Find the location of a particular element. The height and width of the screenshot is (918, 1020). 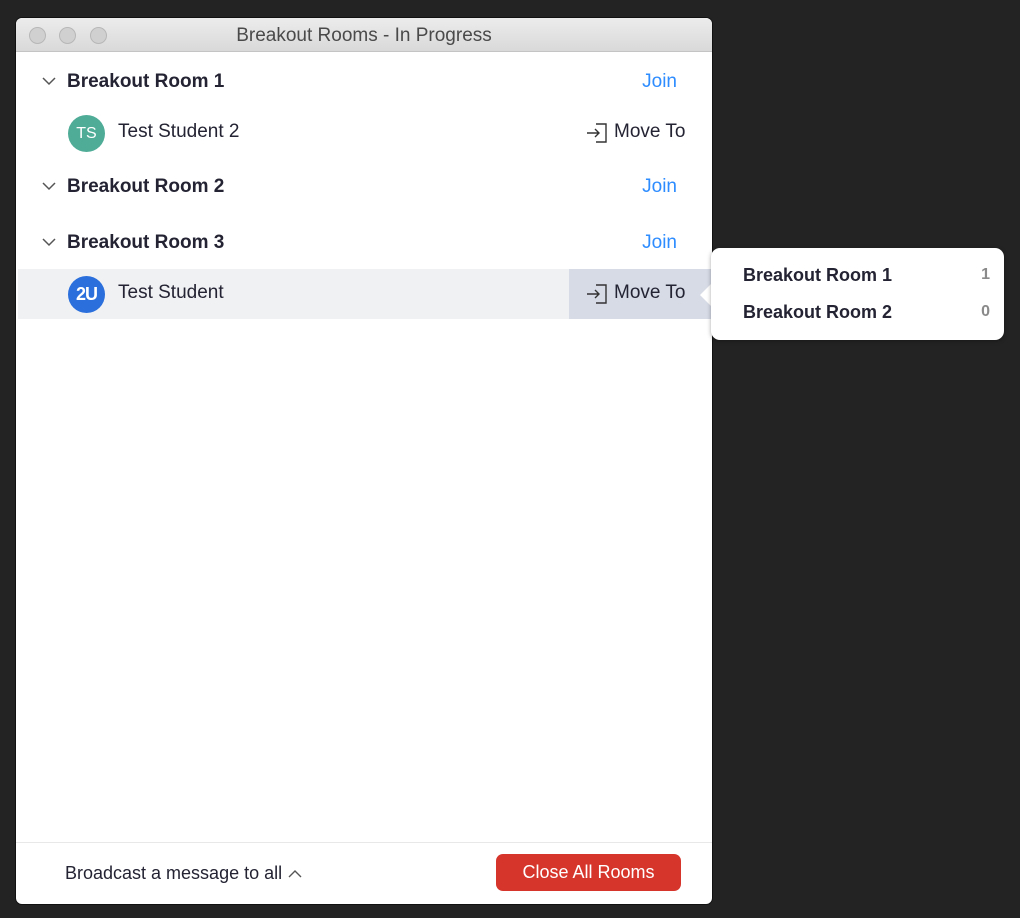

participant-row: TS Test Student 2 Move To is located at coordinates (365, 133).